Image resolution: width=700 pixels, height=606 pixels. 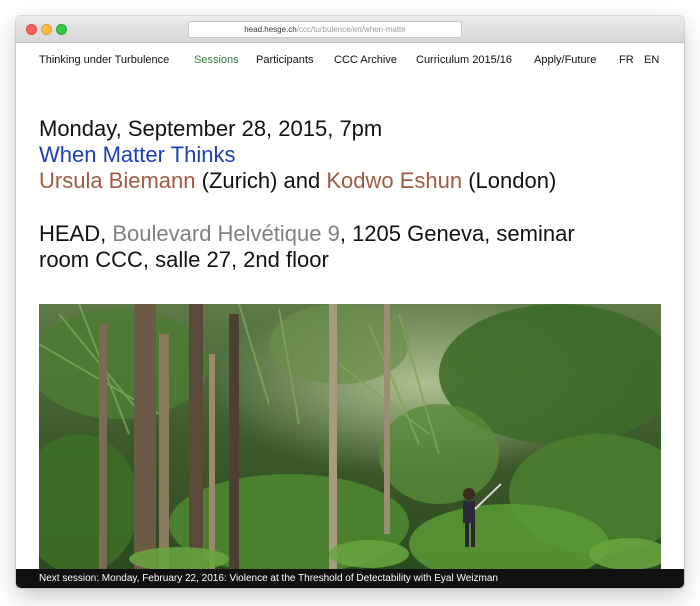 I want to click on nav-item-thinking-under-turbulence: Thinking under Turbulence, so click(x=104, y=60).